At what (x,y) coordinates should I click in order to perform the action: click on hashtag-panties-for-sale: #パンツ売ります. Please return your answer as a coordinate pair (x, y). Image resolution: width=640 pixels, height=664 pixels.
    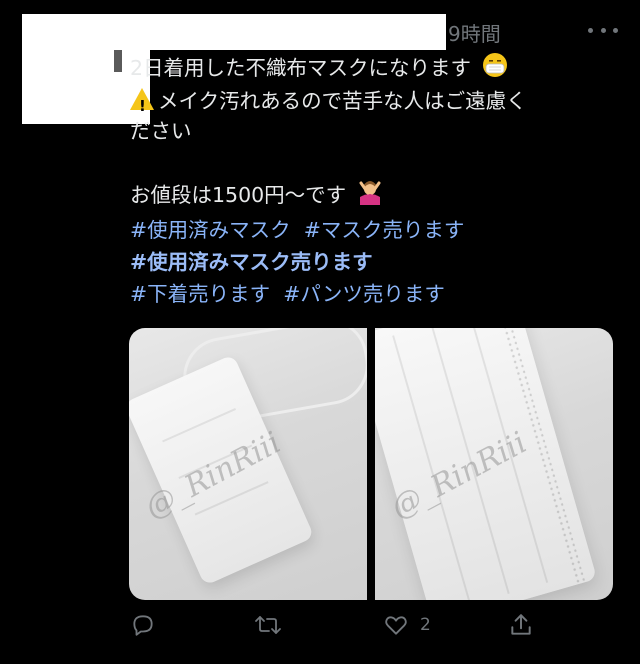
    Looking at the image, I should click on (364, 294).